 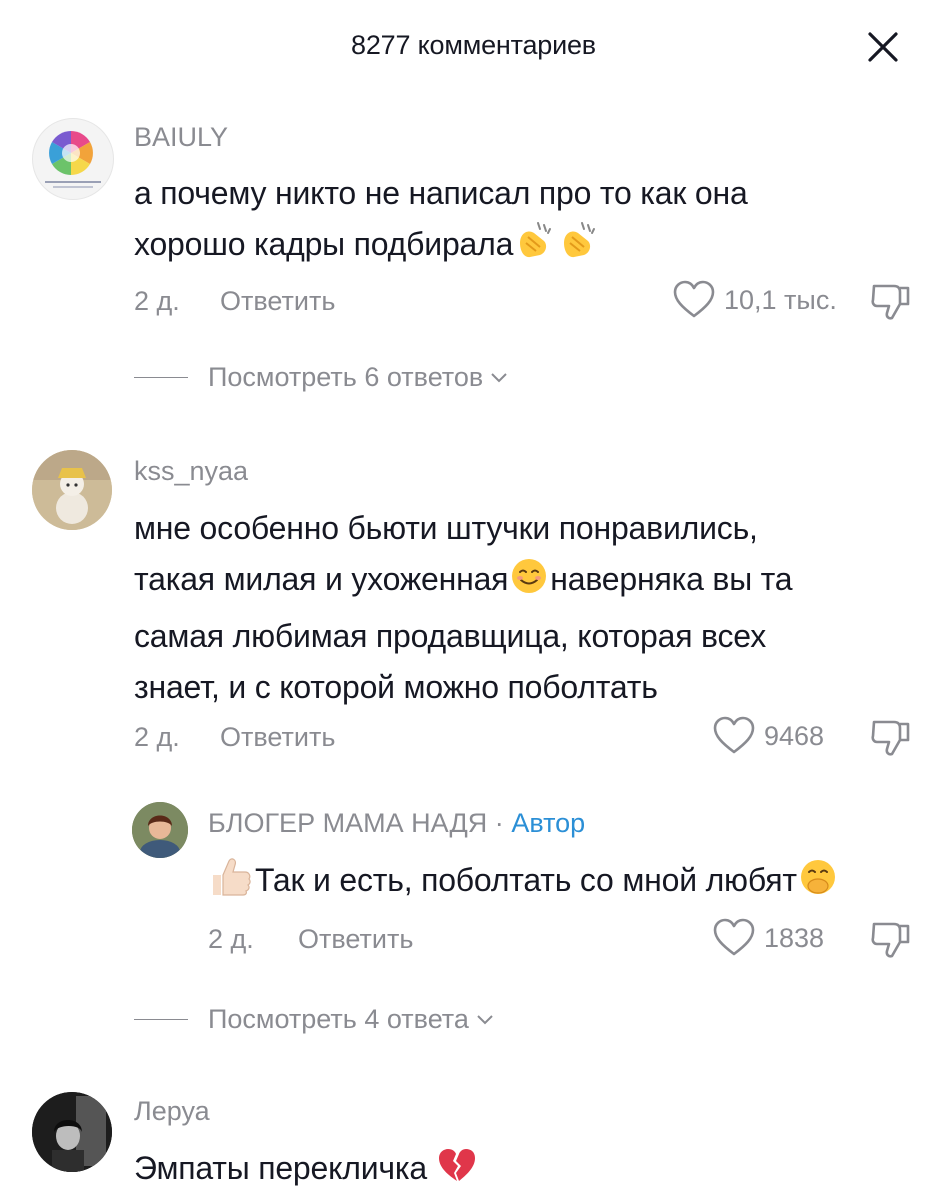 I want to click on like-button: 1838, so click(x=768, y=938).